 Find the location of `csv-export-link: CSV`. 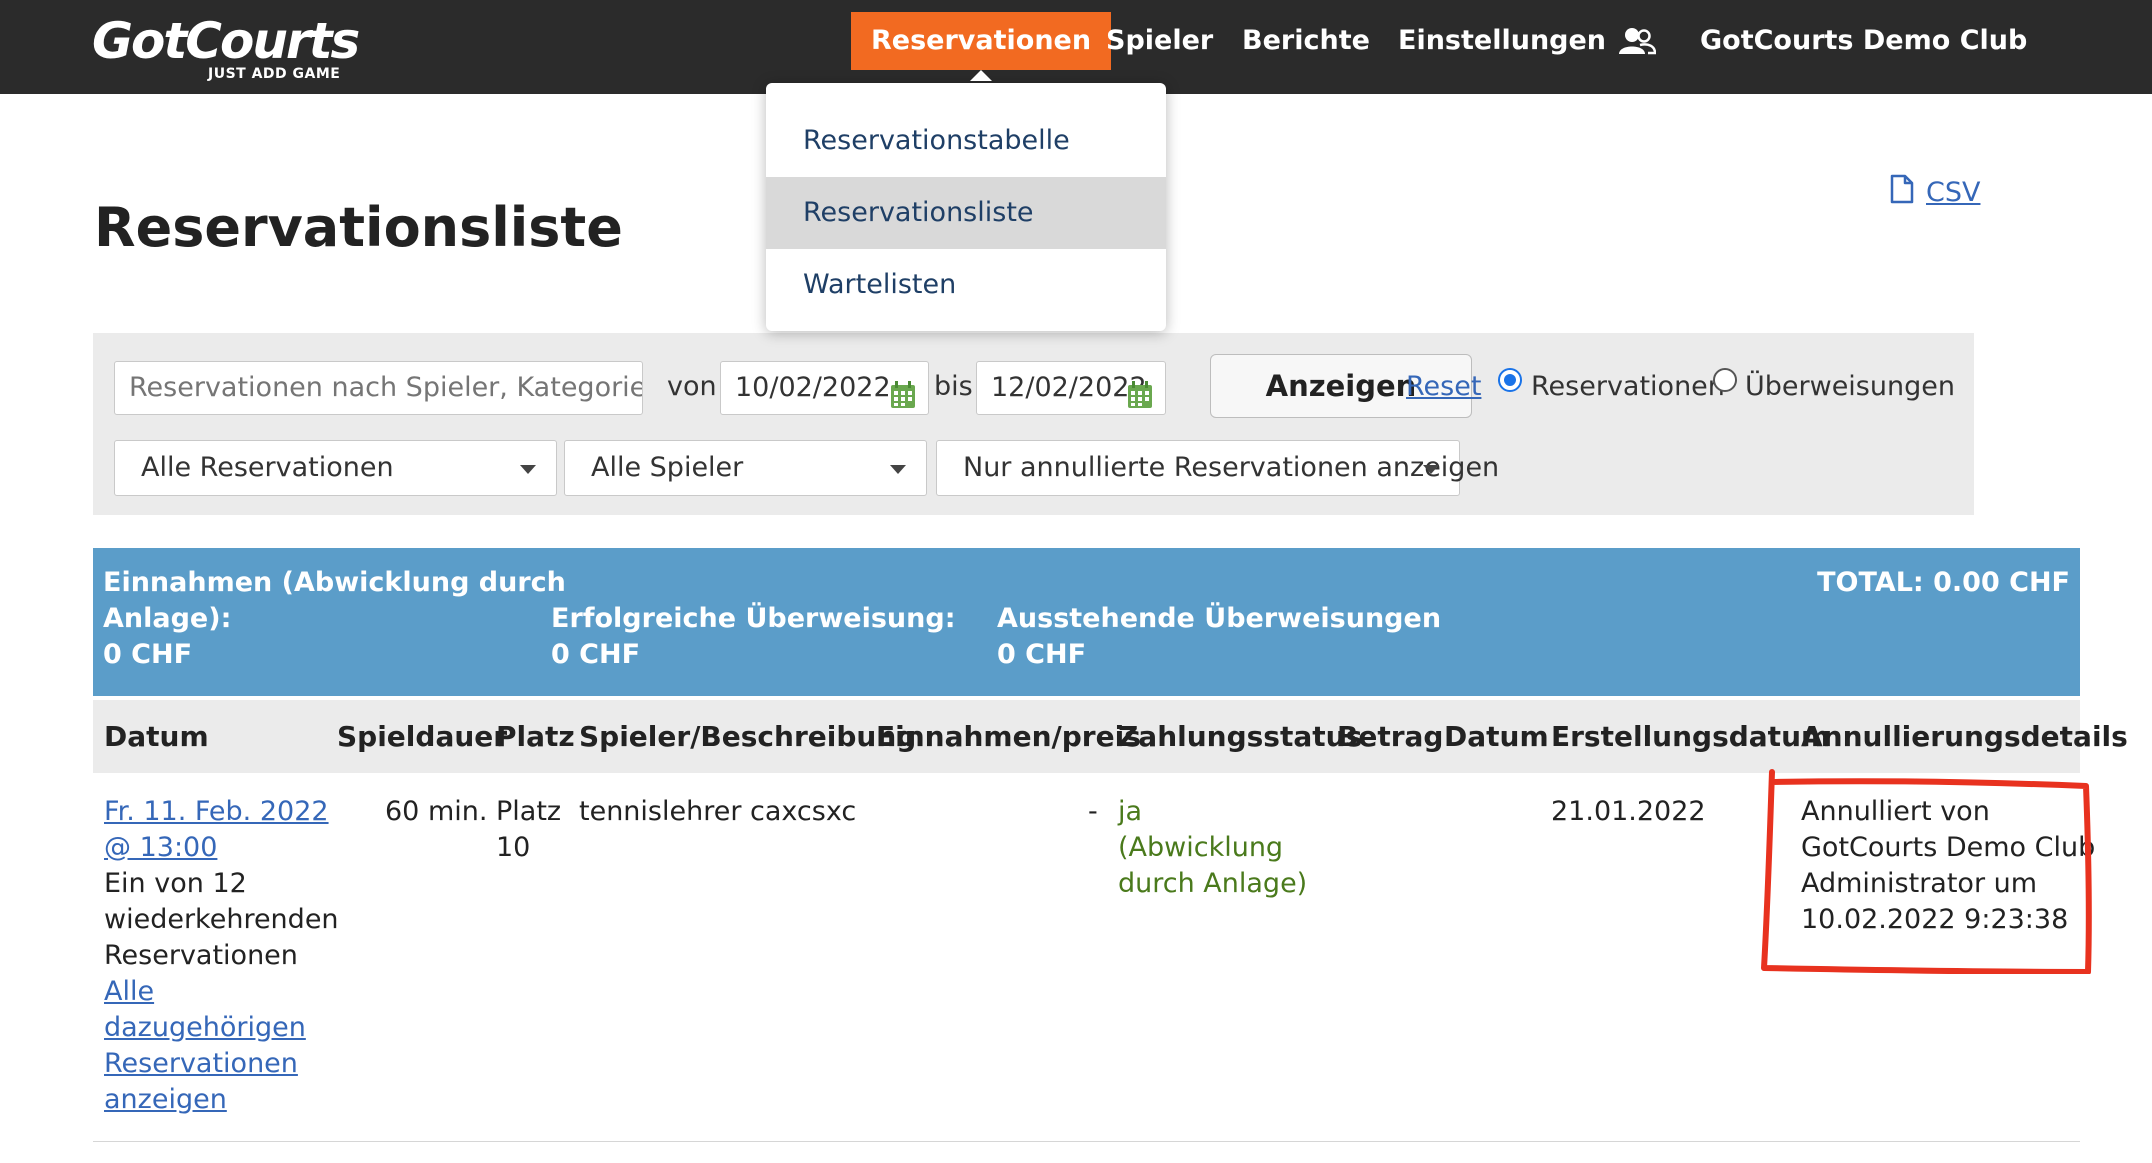

csv-export-link: CSV is located at coordinates (1935, 192).